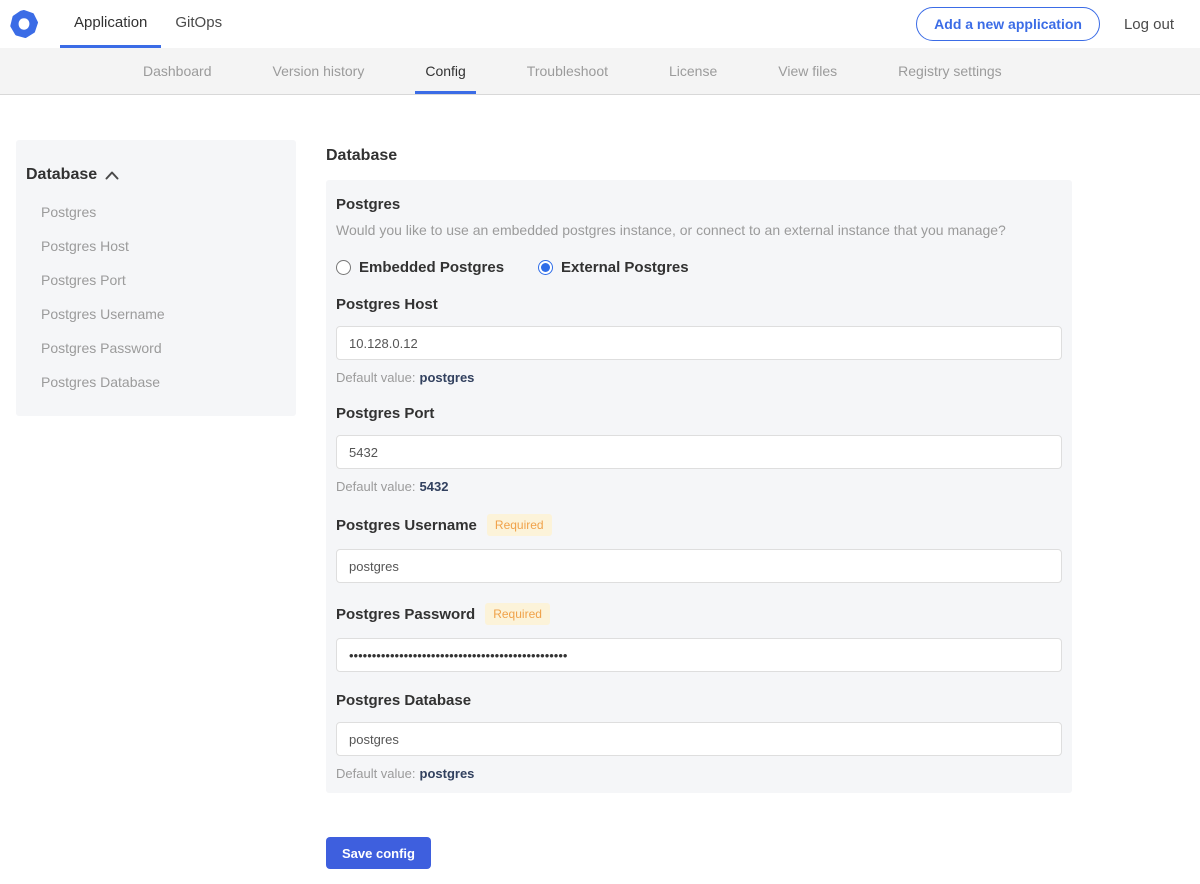 The image size is (1200, 884). I want to click on postgres-radio-group: Embedded Postgres External Postgres, so click(699, 267).